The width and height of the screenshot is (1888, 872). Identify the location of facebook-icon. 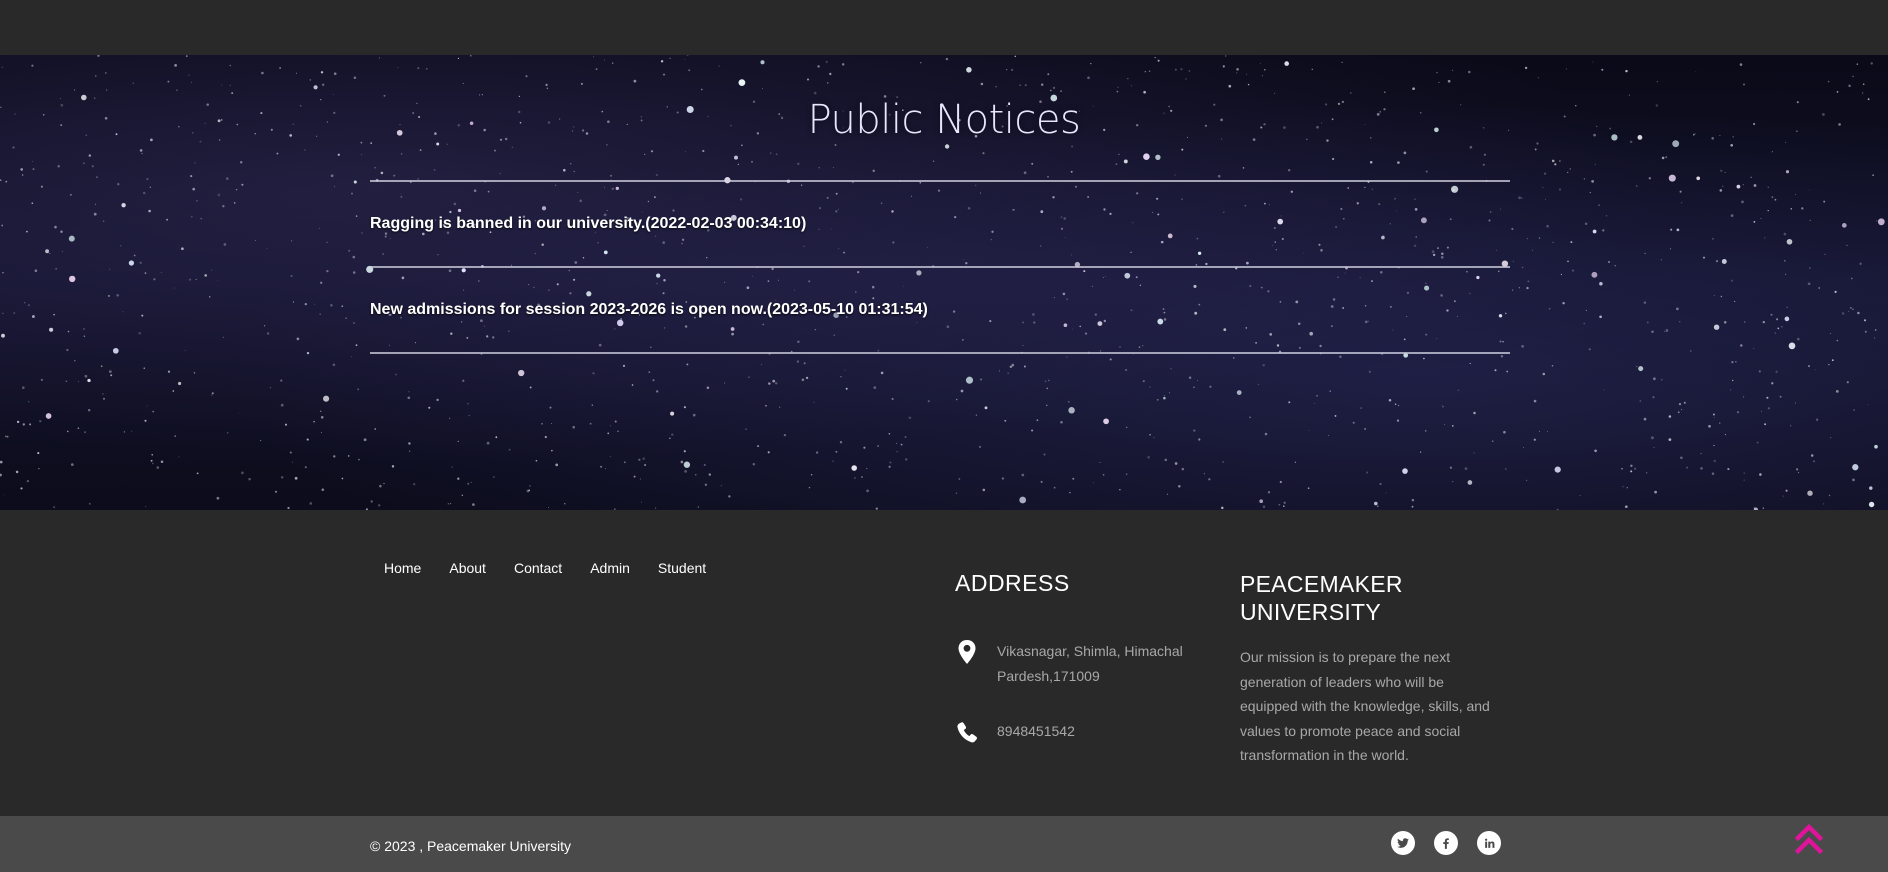
(1446, 843).